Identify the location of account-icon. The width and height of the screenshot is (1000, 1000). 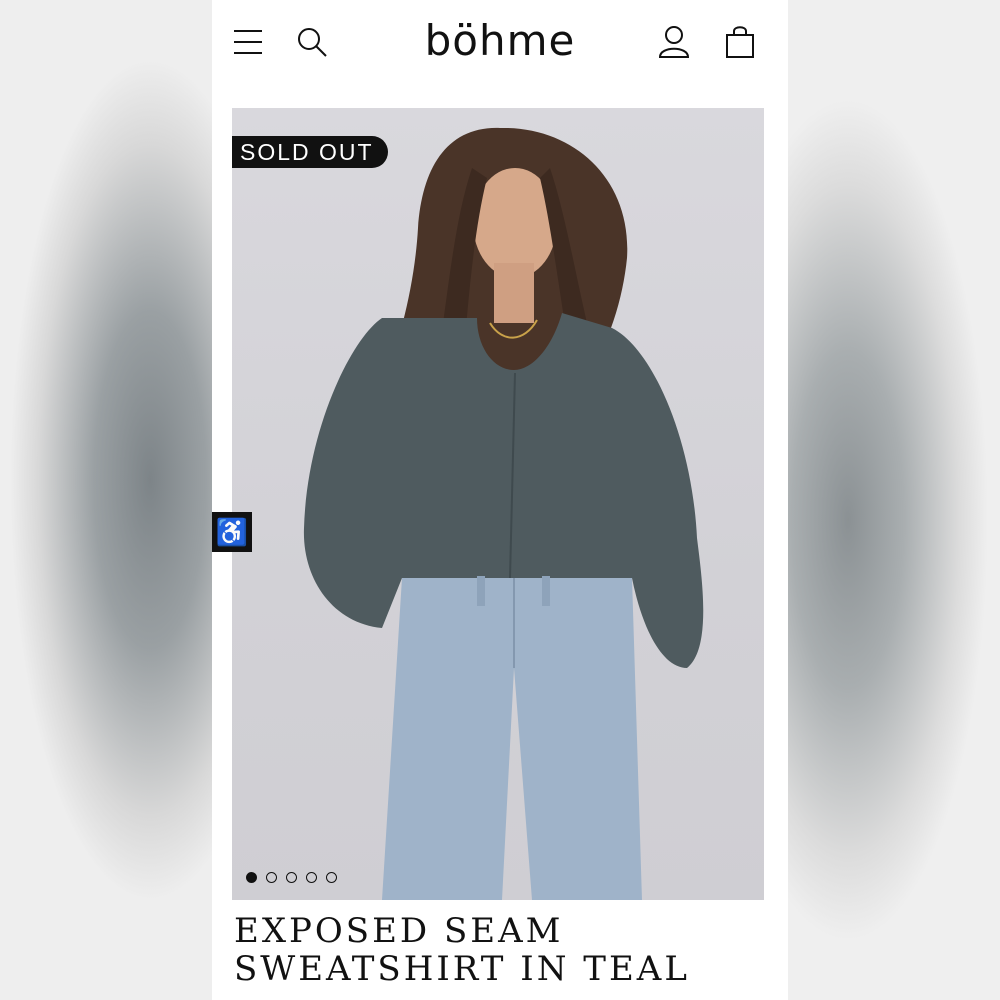
(674, 42).